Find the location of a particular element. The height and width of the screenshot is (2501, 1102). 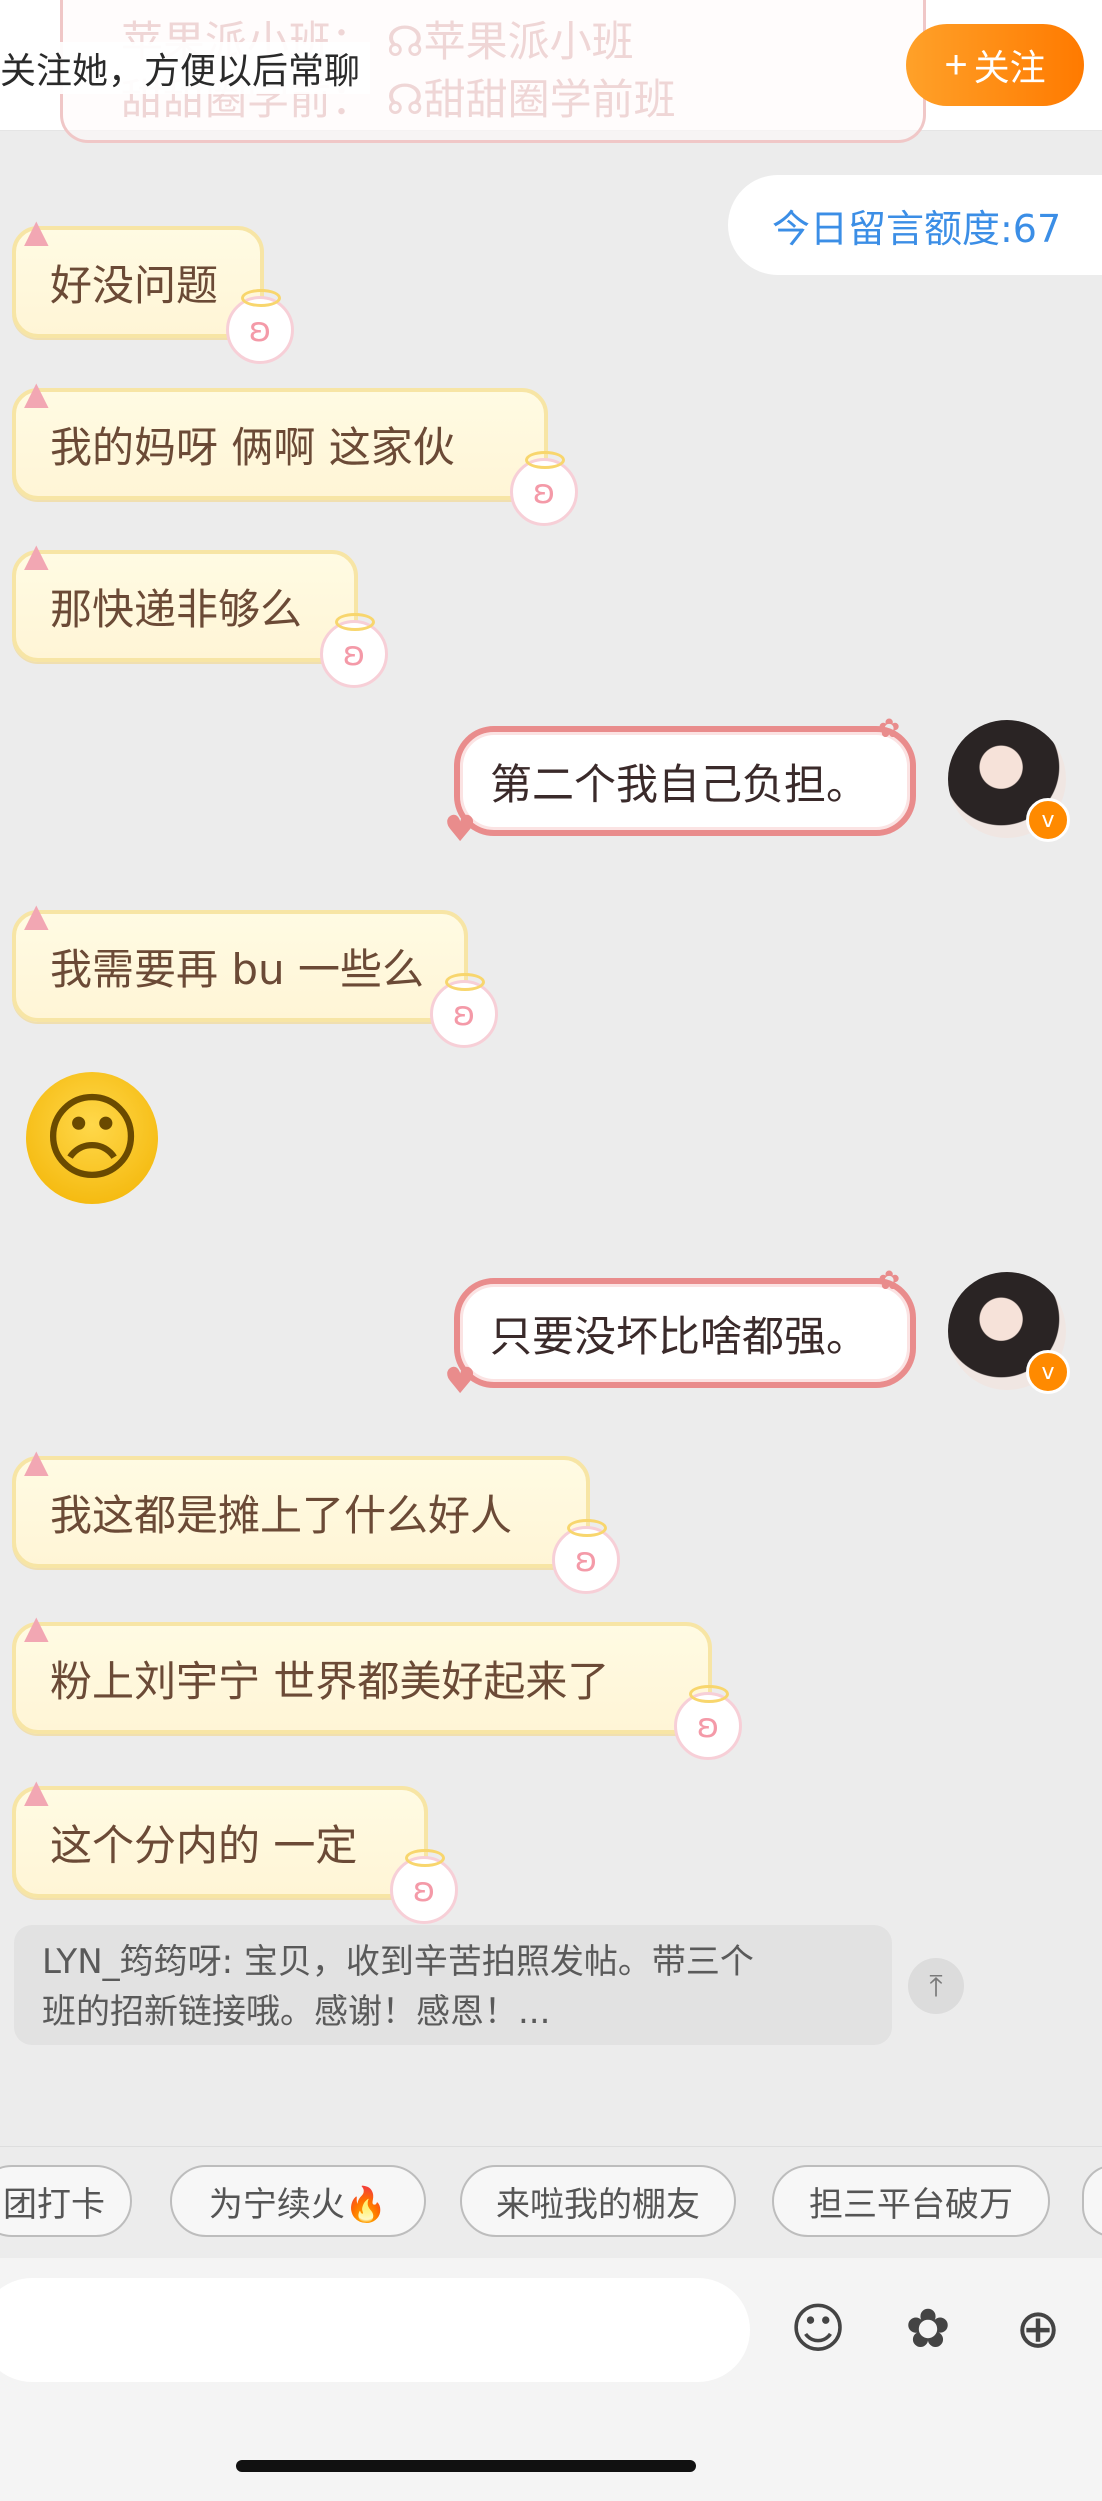

smiley-icon: ☺ is located at coordinates (818, 2328).